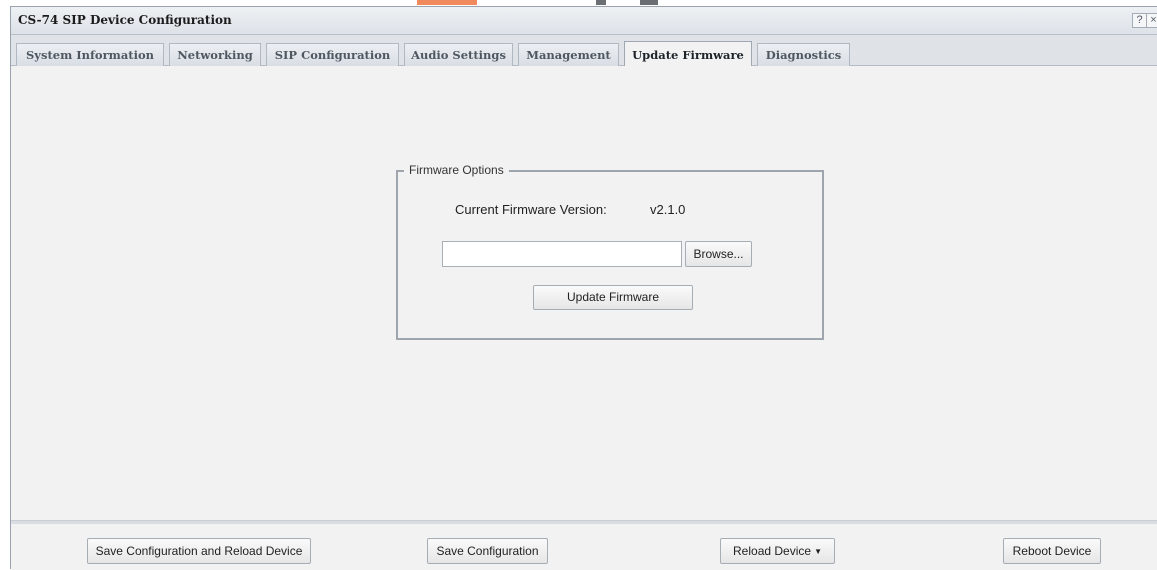 The width and height of the screenshot is (1157, 570). I want to click on firmware-options-legend: Firmware Options, so click(456, 170).